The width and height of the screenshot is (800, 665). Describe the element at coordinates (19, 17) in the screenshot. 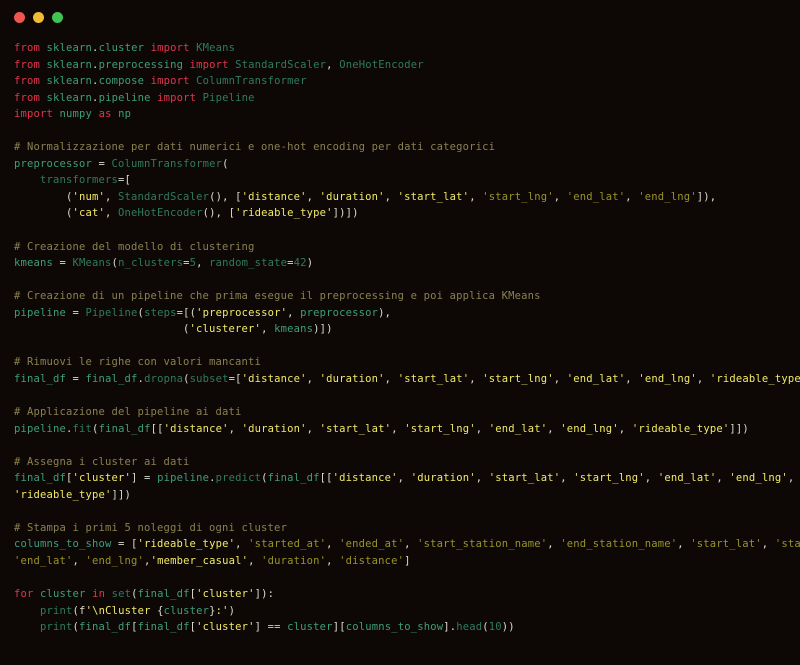

I see `close-button` at that location.